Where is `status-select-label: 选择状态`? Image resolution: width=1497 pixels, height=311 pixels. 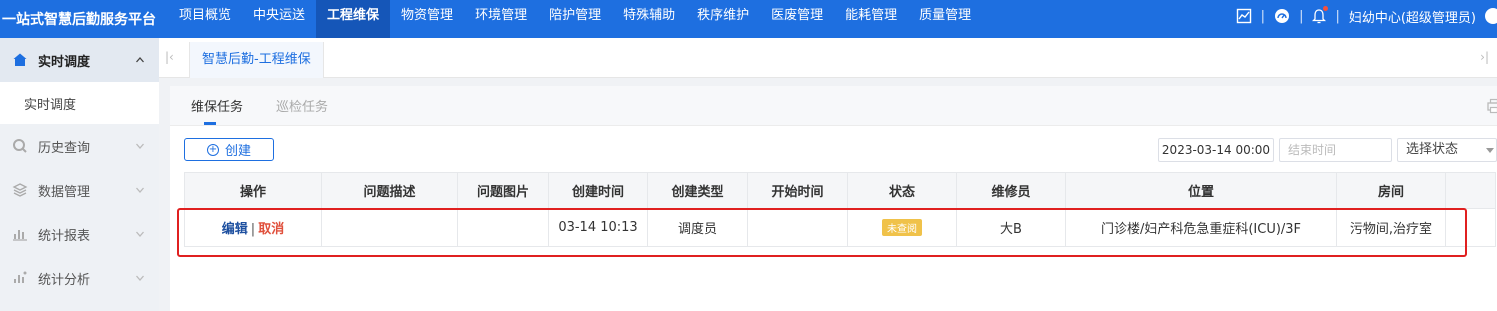 status-select-label: 选择状态 is located at coordinates (1432, 149).